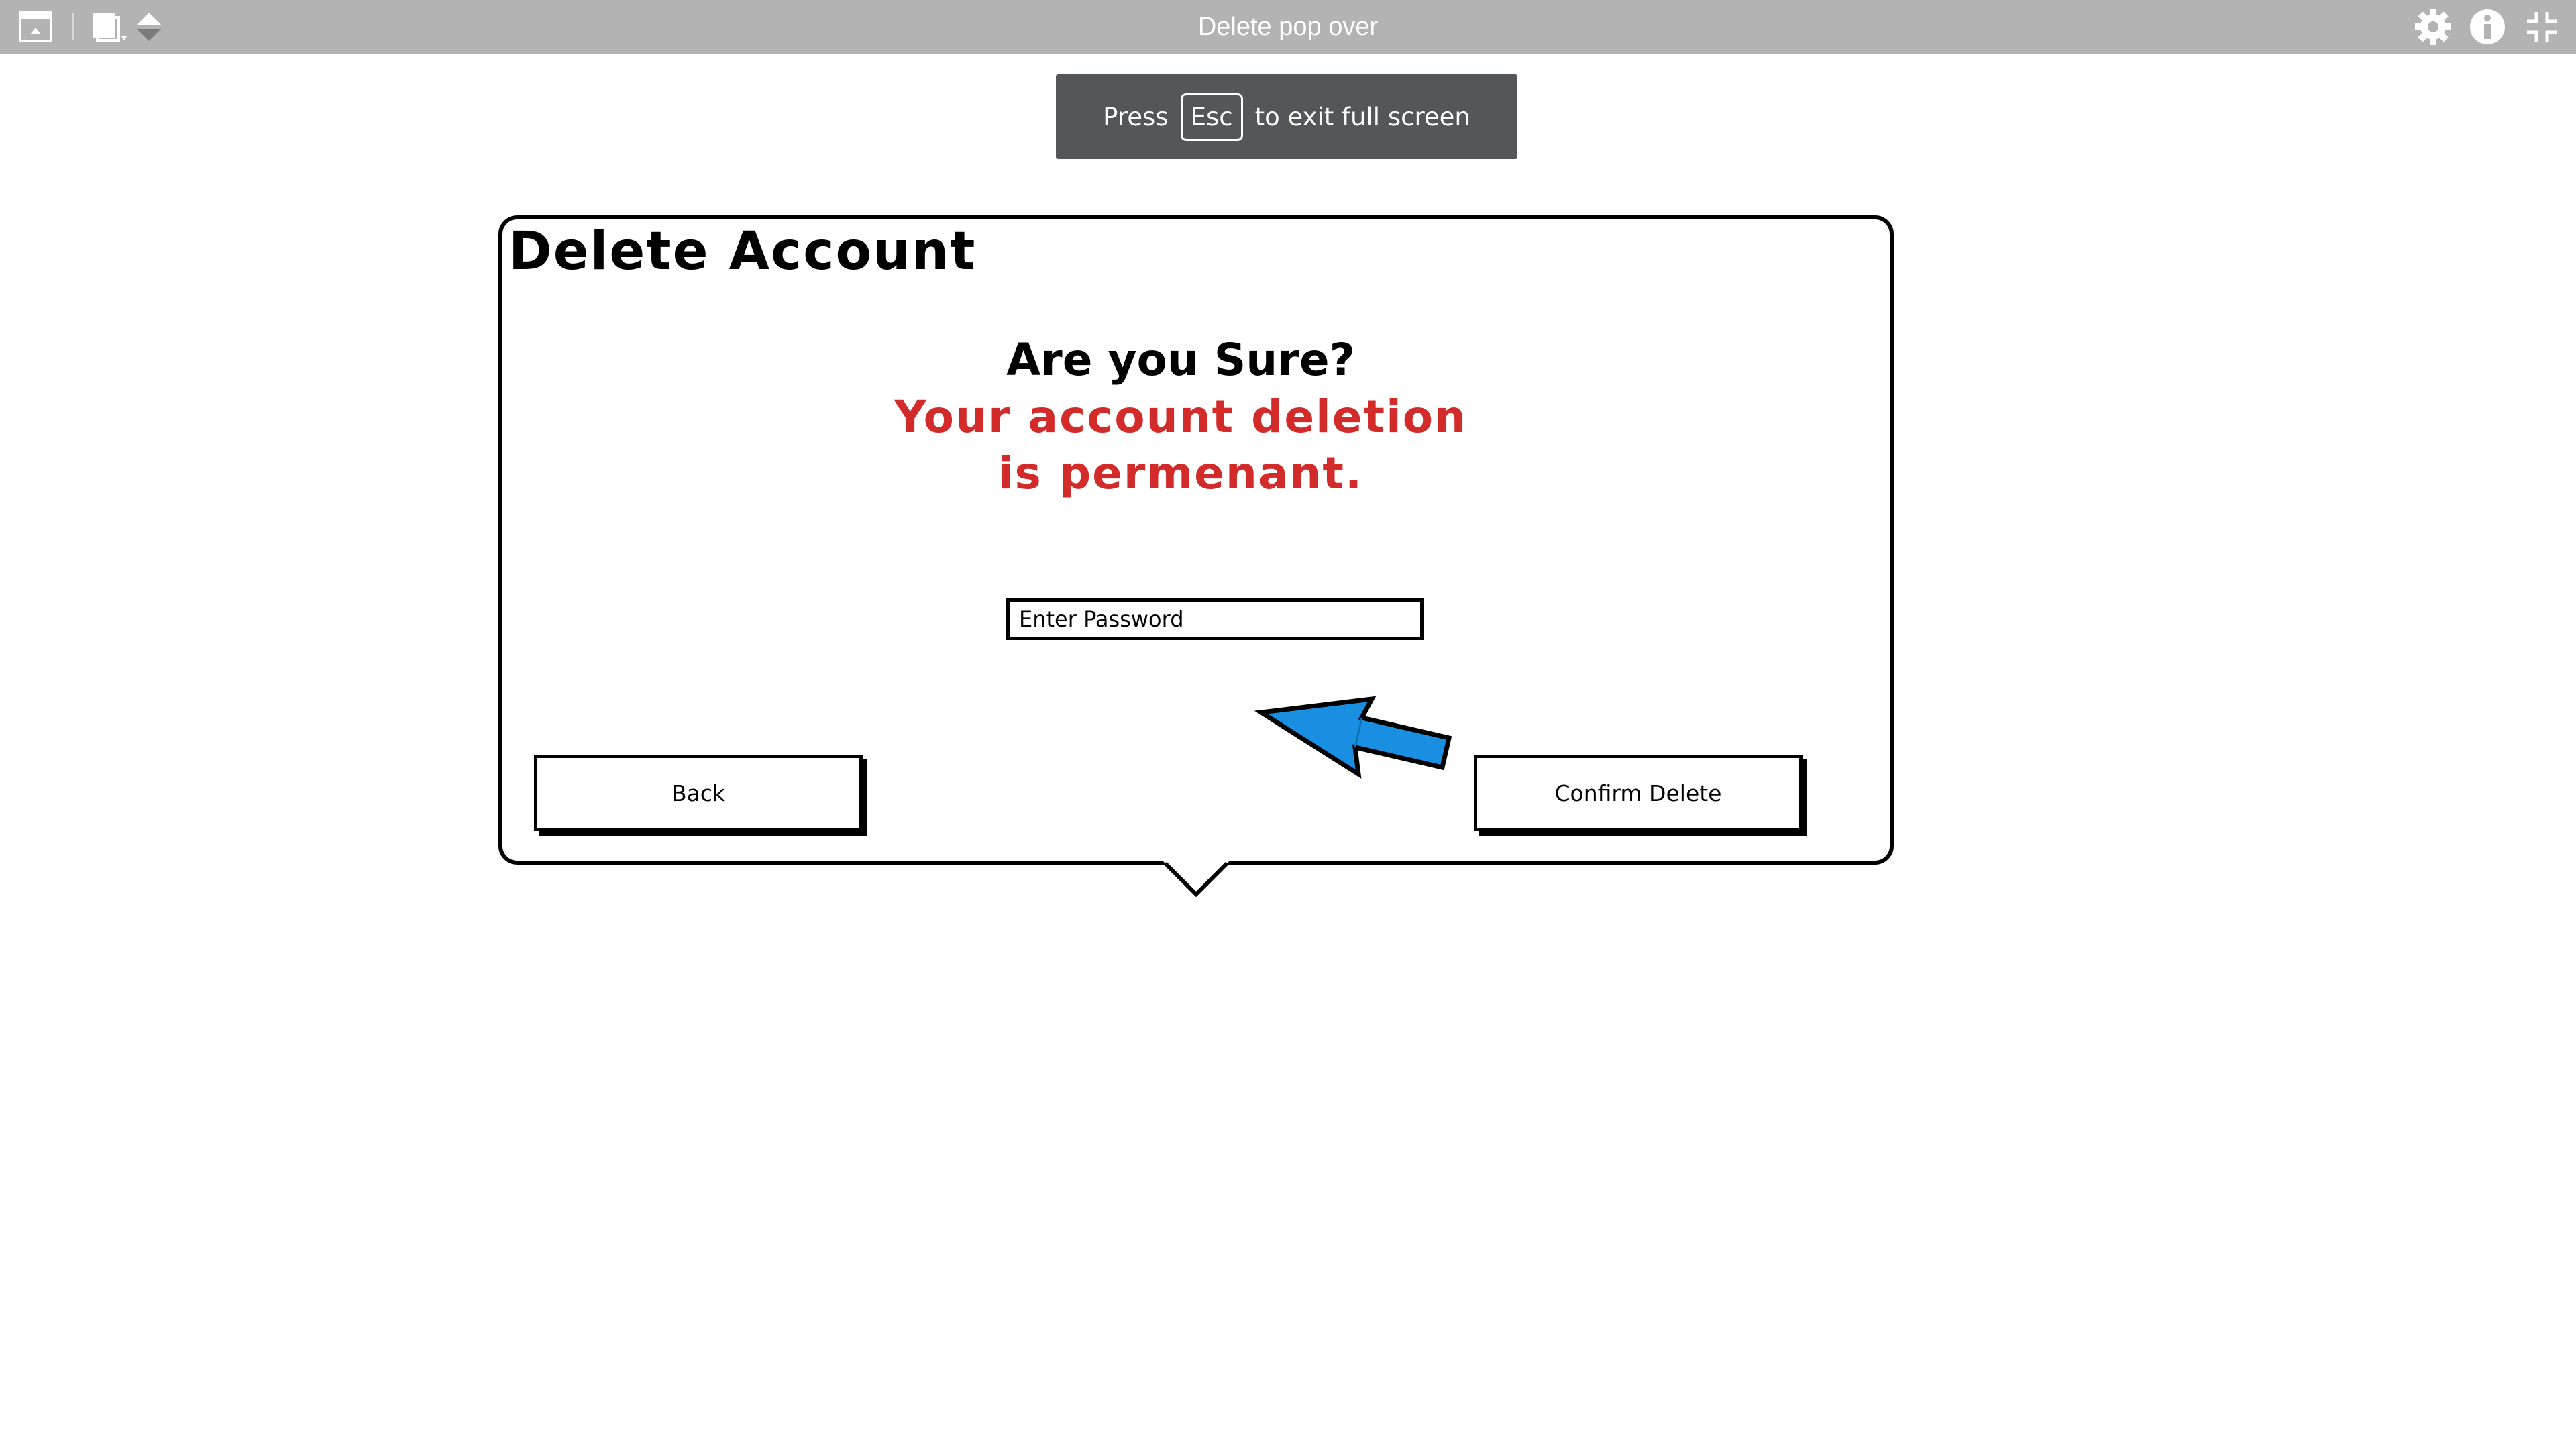  I want to click on exit-fullscreen-icon, so click(2541, 27).